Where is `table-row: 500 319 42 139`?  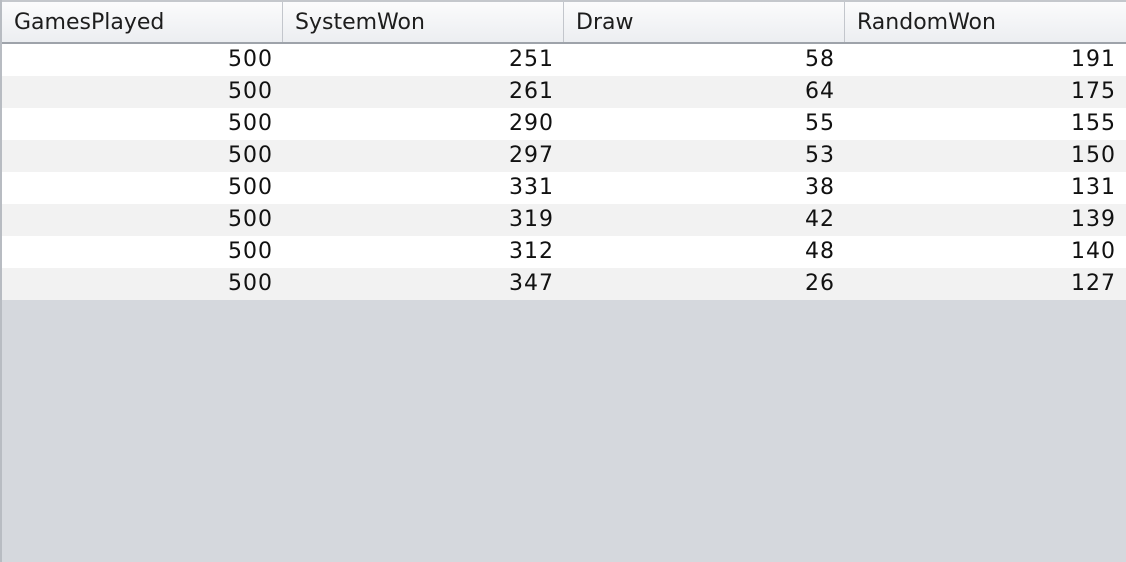
table-row: 500 319 42 139 is located at coordinates (564, 220).